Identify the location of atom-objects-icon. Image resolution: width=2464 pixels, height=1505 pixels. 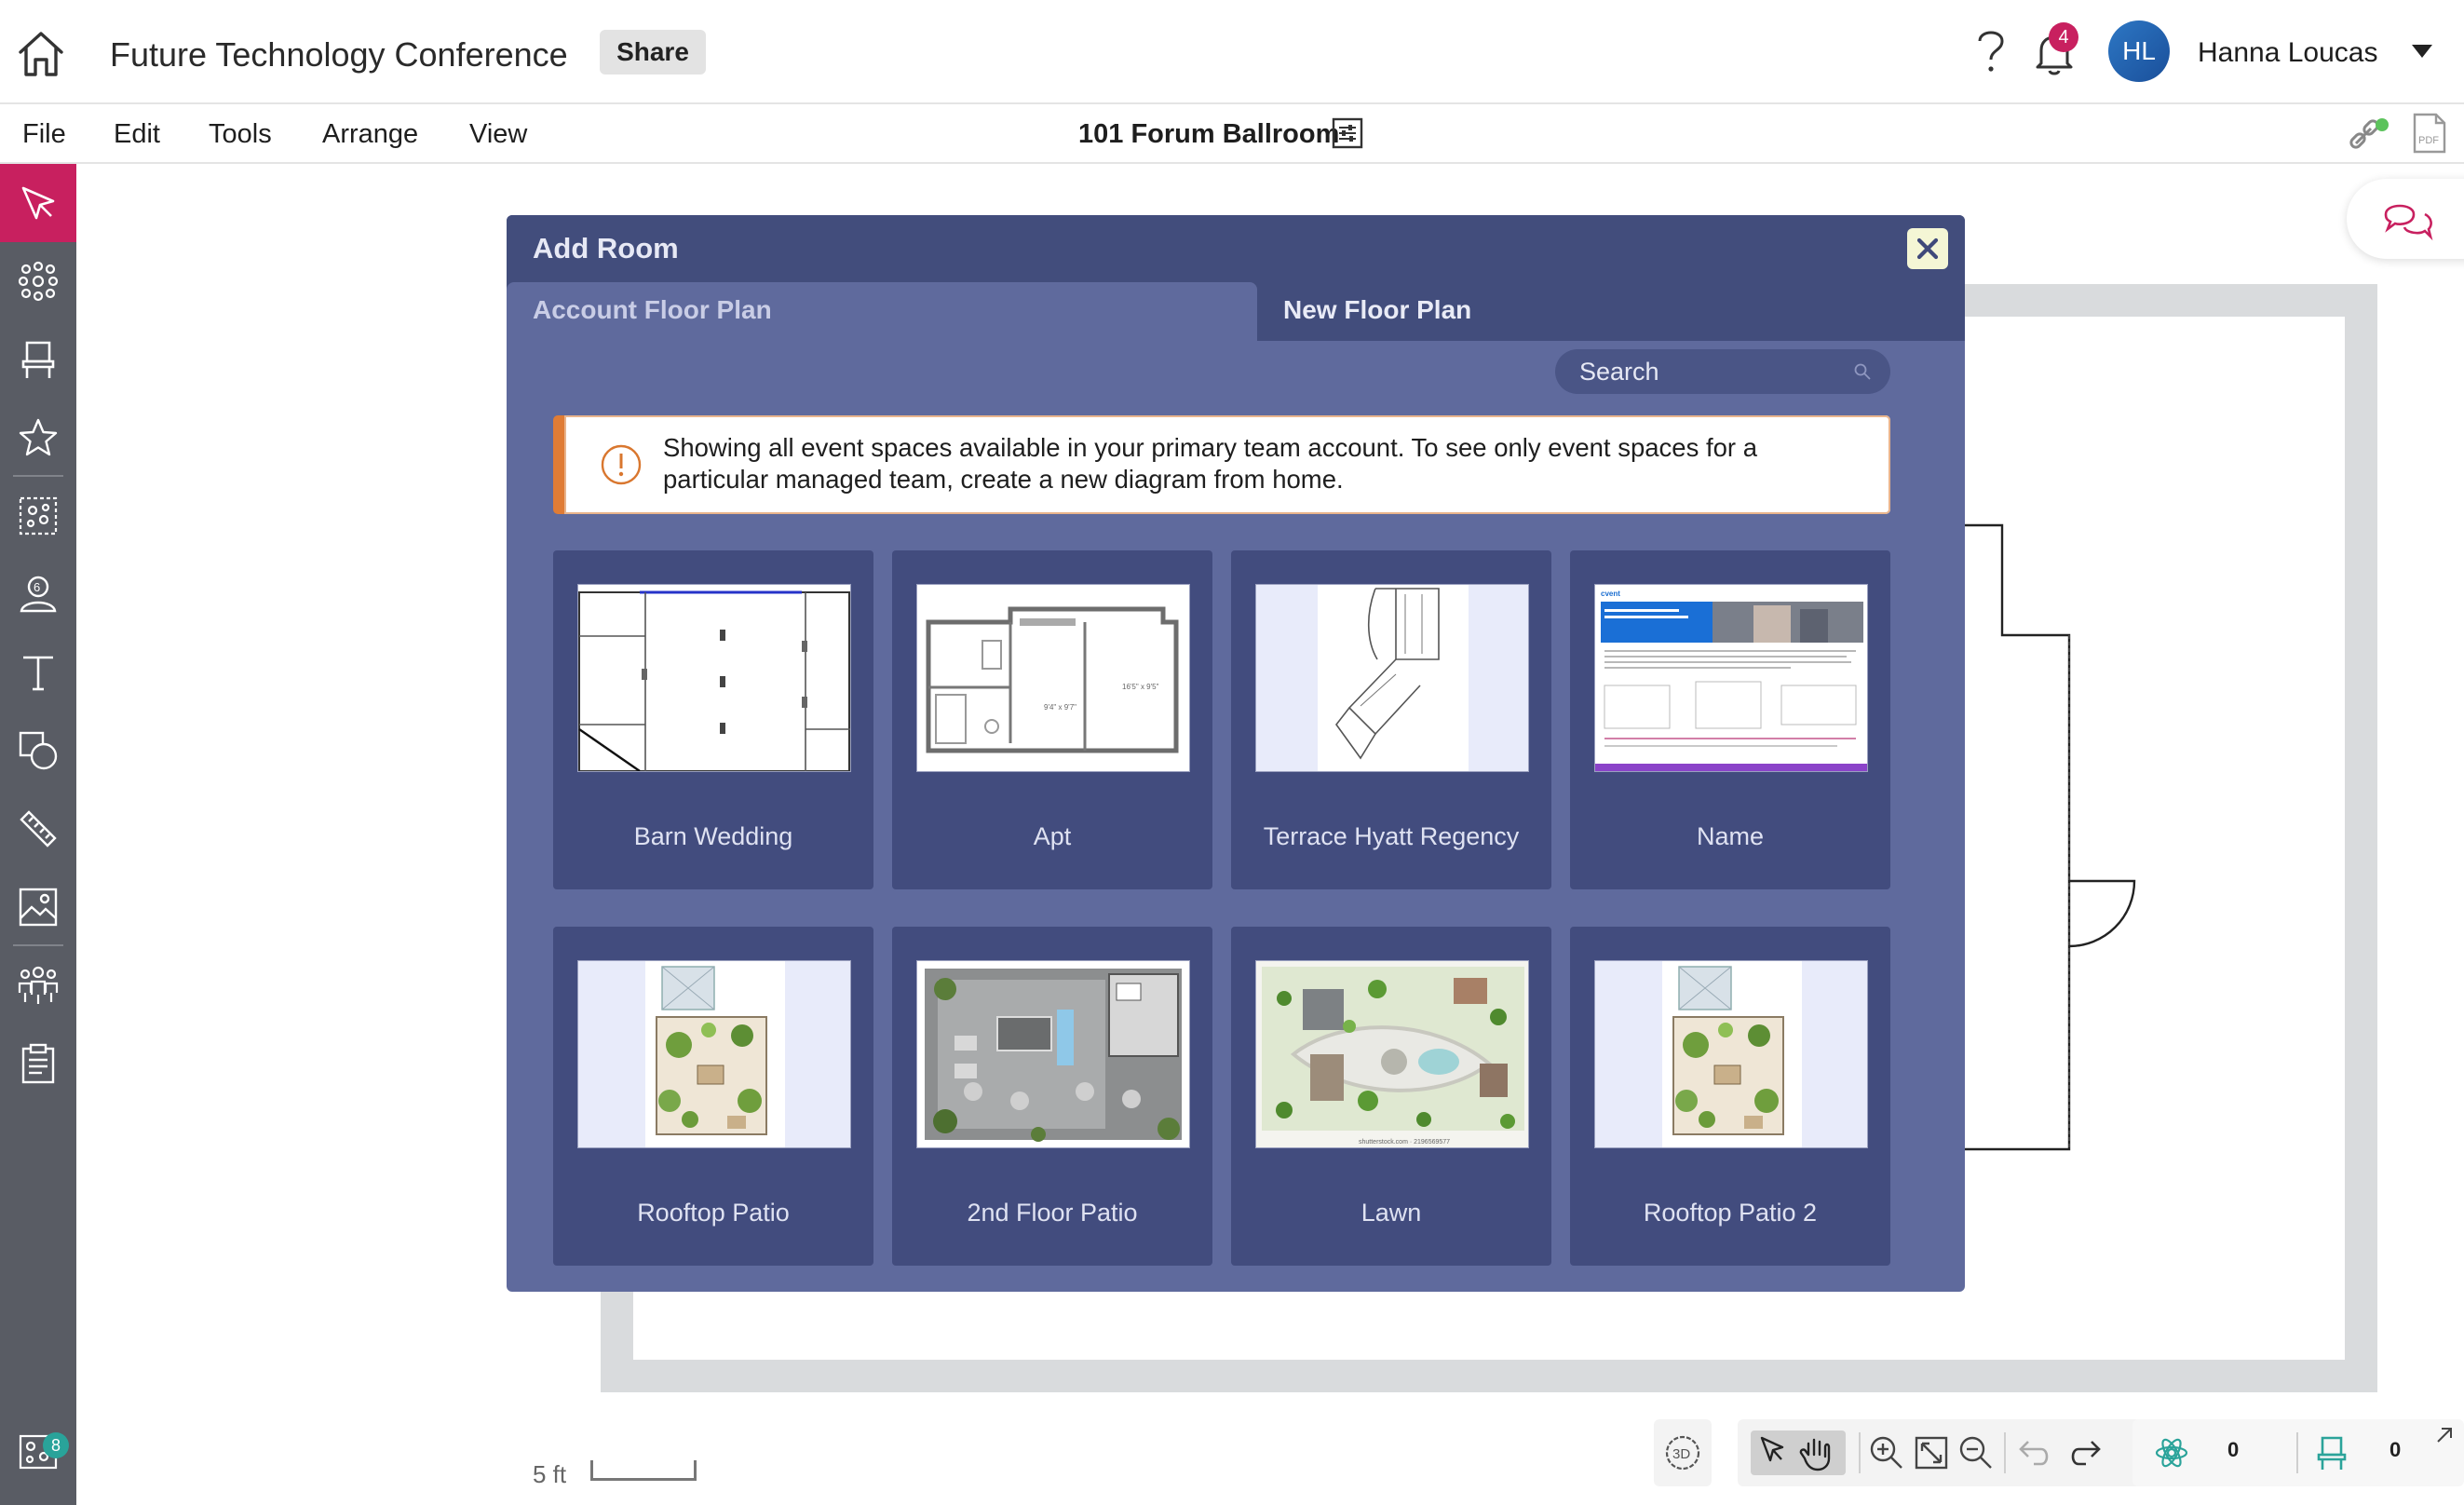
(2171, 1452).